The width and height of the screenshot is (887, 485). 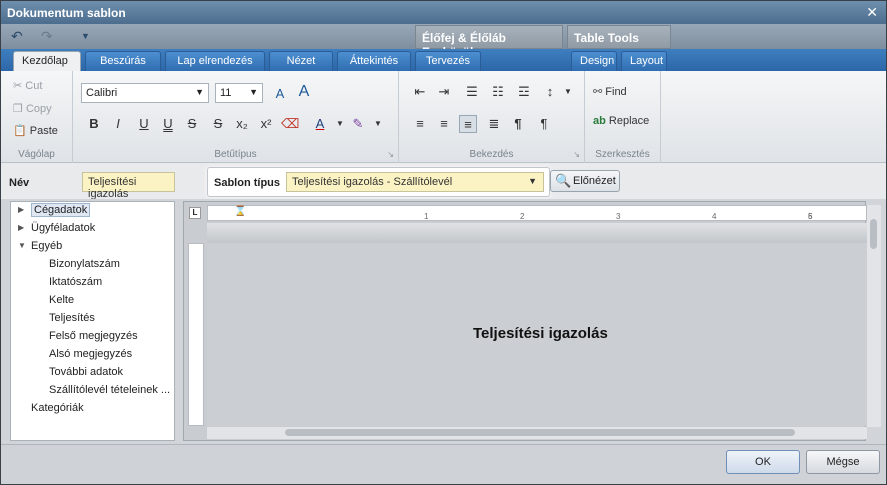 I want to click on clipboard-icon: 📋, so click(x=20, y=131).